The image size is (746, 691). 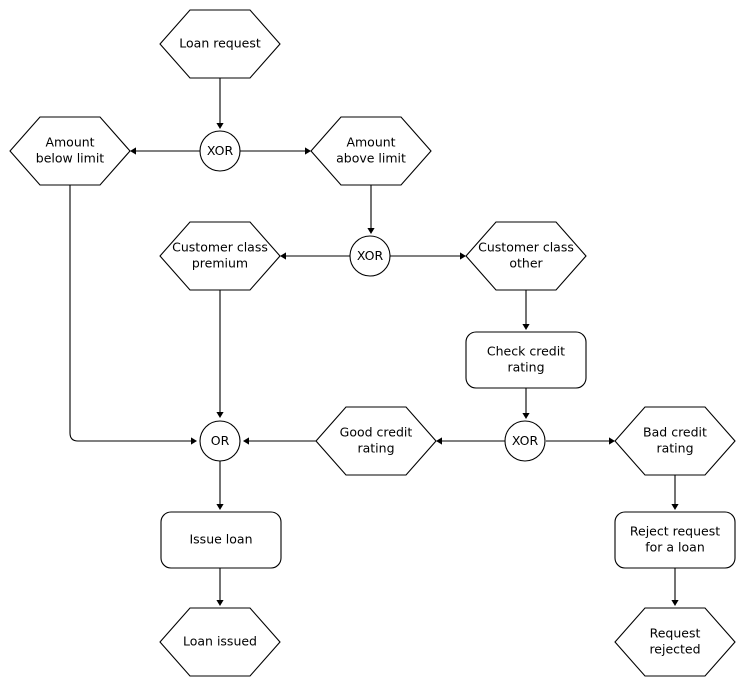 I want to click on node-check-credit-rating: Check creditrating, so click(x=526, y=360).